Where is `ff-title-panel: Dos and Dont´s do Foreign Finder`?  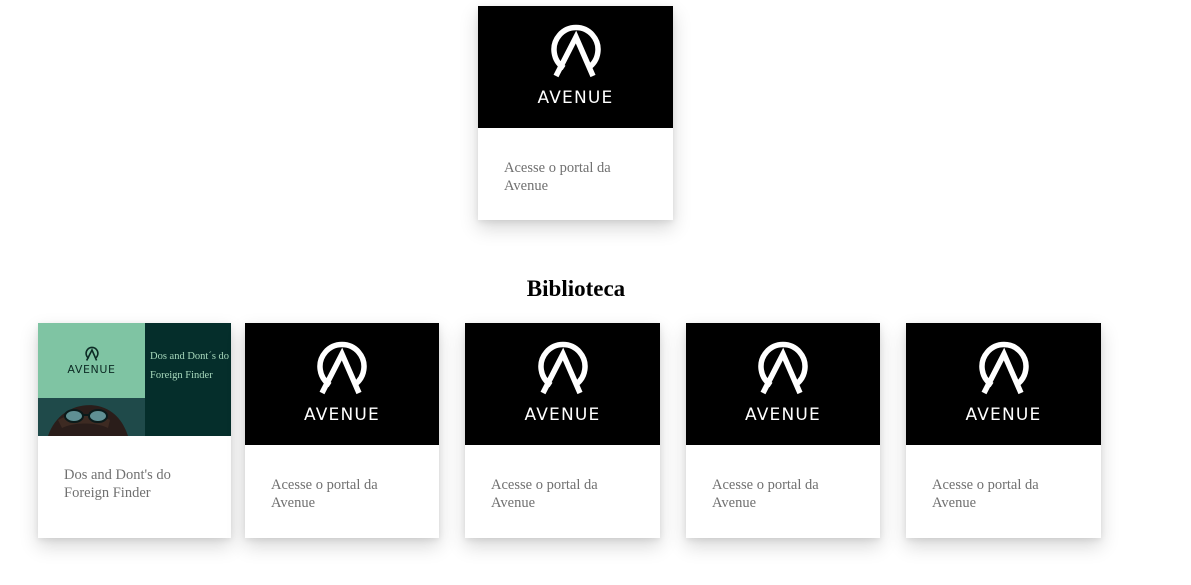
ff-title-panel: Dos and Dont´s do Foreign Finder is located at coordinates (188, 379).